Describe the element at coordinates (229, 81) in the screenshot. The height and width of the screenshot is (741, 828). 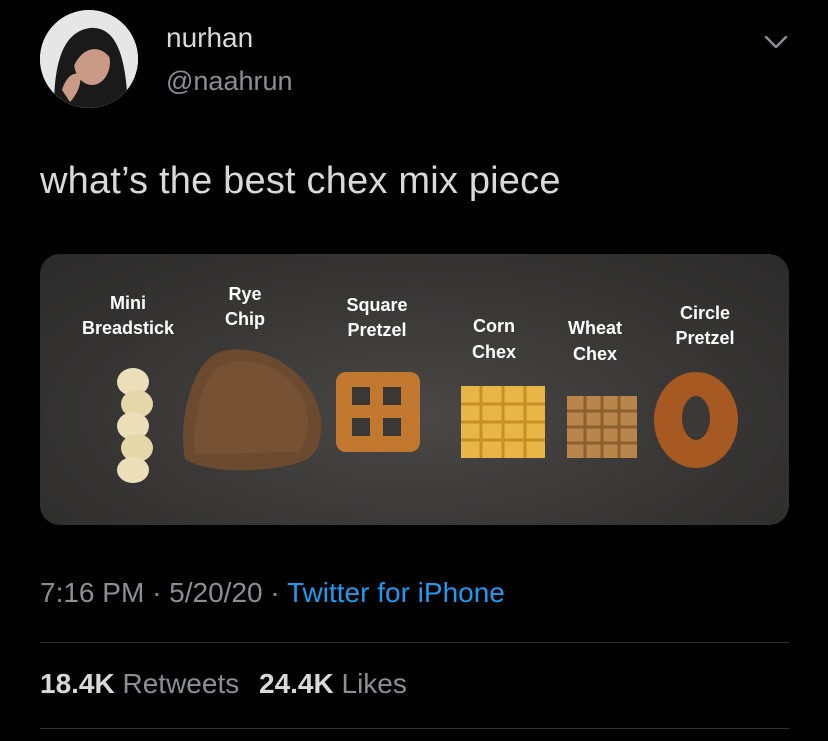
I see `user-handle: @naahrun` at that location.